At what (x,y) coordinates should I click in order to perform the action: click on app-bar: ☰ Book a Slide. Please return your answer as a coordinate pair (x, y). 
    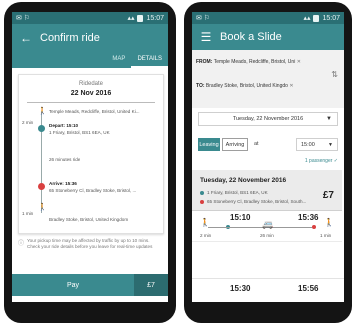
    Looking at the image, I should click on (268, 37).